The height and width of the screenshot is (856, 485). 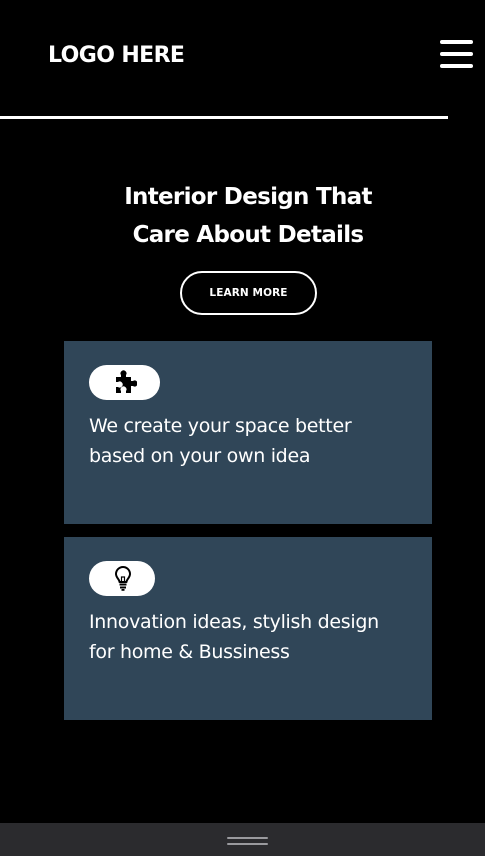 What do you see at coordinates (234, 622) in the screenshot?
I see `feature-card-text-line-1: Innovation ideas, stylish design` at bounding box center [234, 622].